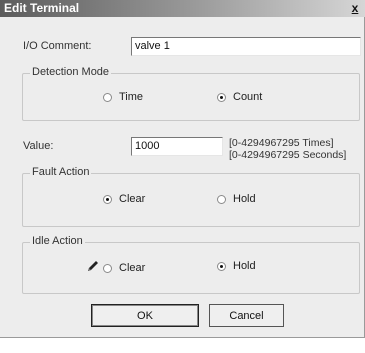  Describe the element at coordinates (107, 199) in the screenshot. I see `radio-fault-clear` at that location.